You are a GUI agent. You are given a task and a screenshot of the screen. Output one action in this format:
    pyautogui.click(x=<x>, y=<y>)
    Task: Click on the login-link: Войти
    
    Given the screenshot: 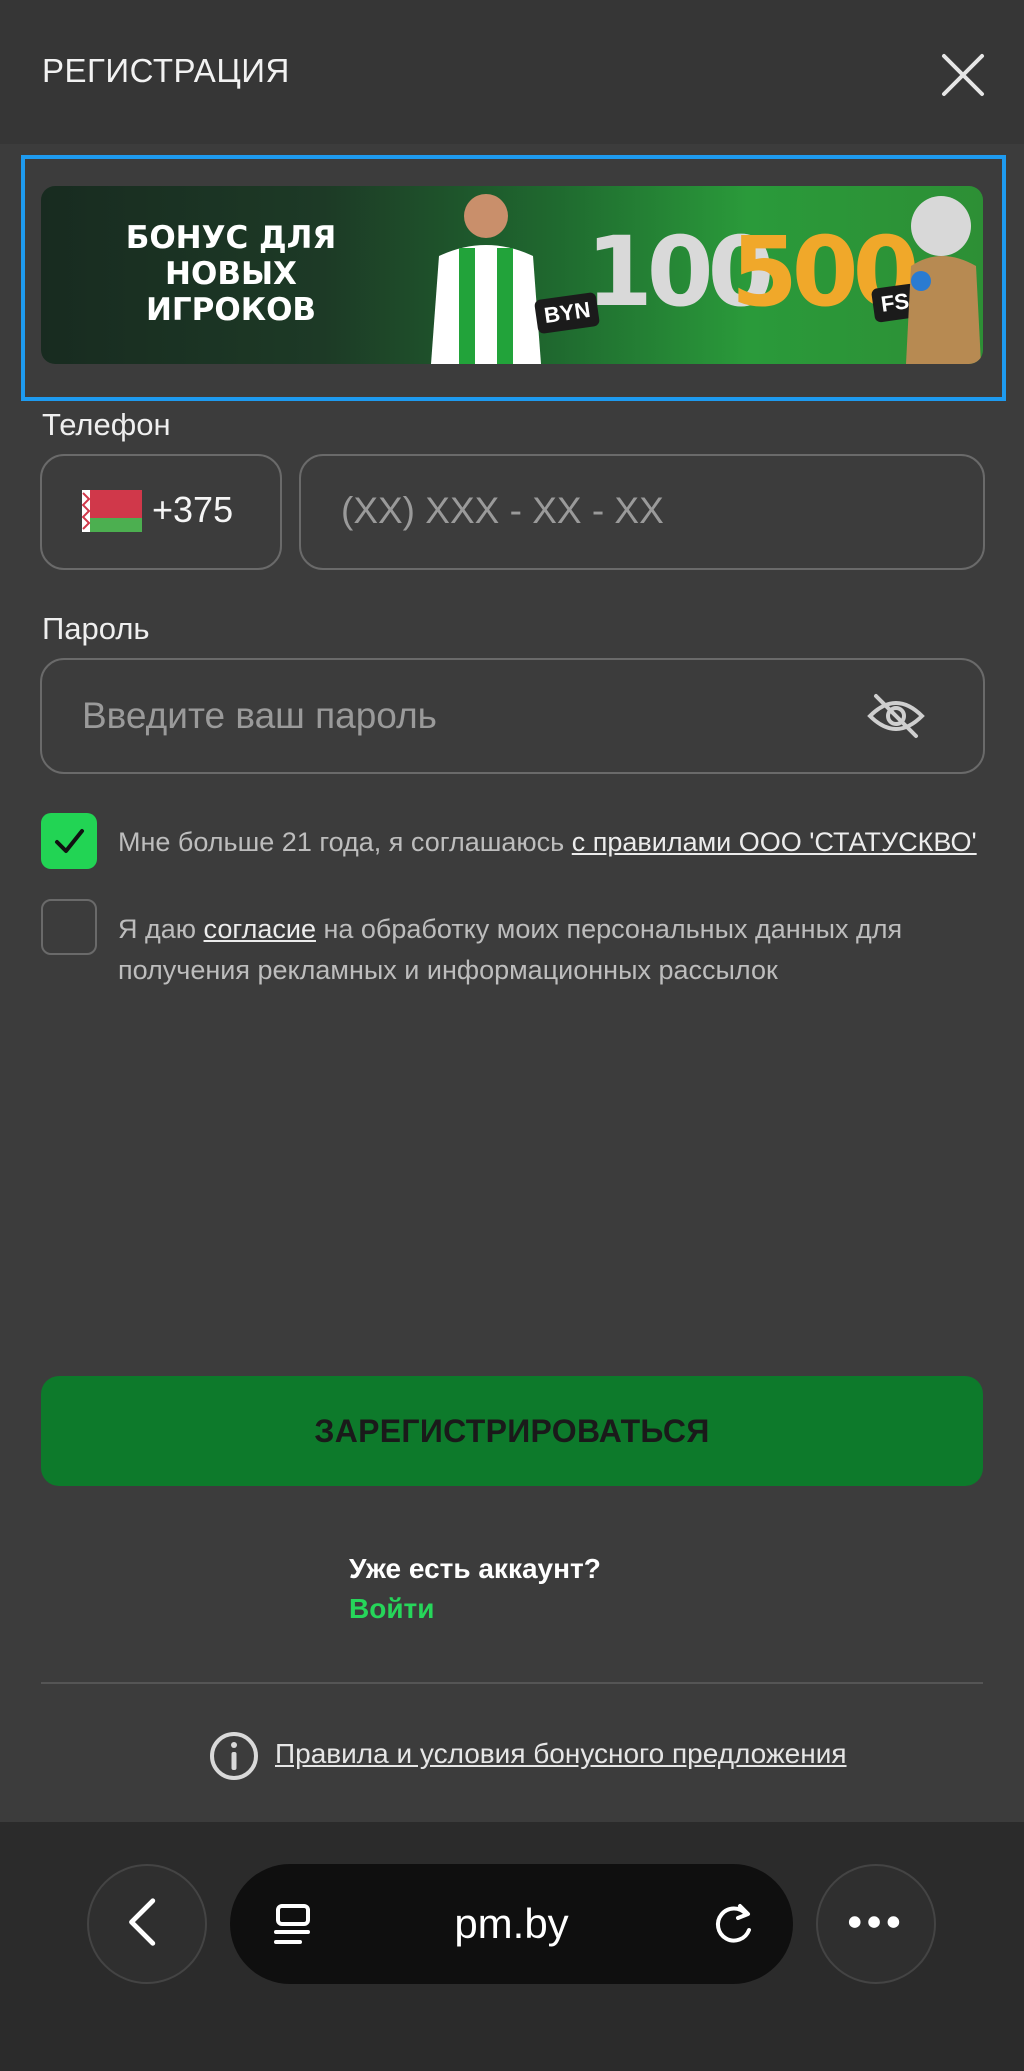 What is the action you would take?
    pyautogui.click(x=391, y=1609)
    